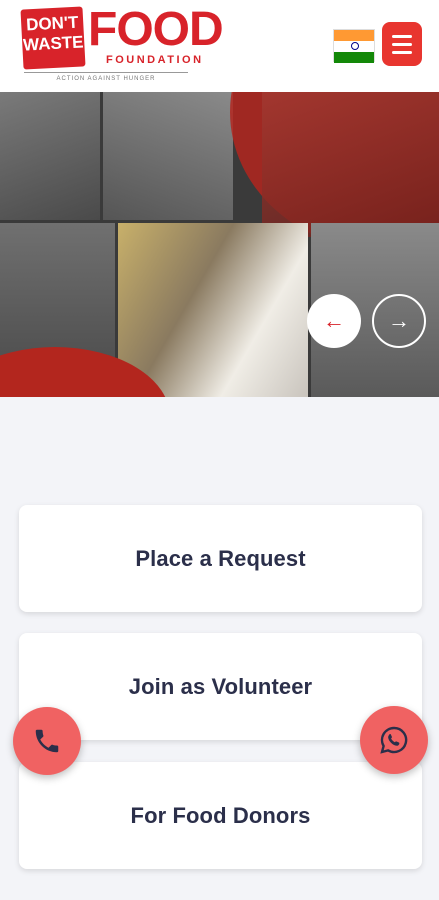  I want to click on arrow-left-icon: ←, so click(334, 320).